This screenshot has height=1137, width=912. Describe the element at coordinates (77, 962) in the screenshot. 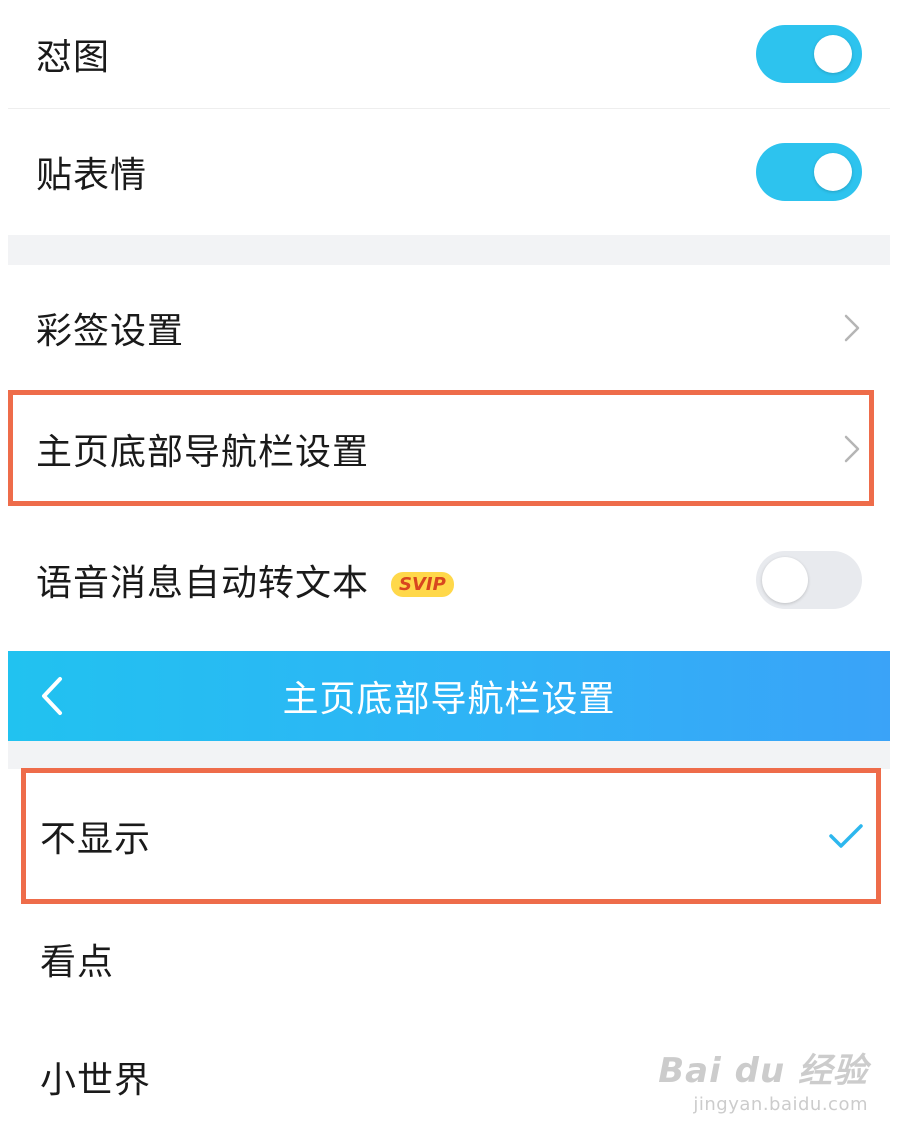

I see `option-label-kandian: 看点` at that location.